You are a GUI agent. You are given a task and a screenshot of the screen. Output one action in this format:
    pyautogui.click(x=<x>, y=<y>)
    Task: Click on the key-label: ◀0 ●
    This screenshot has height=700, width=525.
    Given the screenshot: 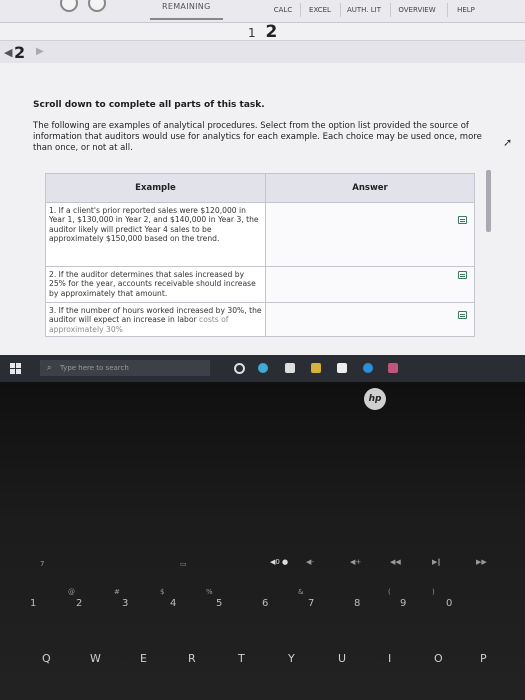 What is the action you would take?
    pyautogui.click(x=279, y=562)
    